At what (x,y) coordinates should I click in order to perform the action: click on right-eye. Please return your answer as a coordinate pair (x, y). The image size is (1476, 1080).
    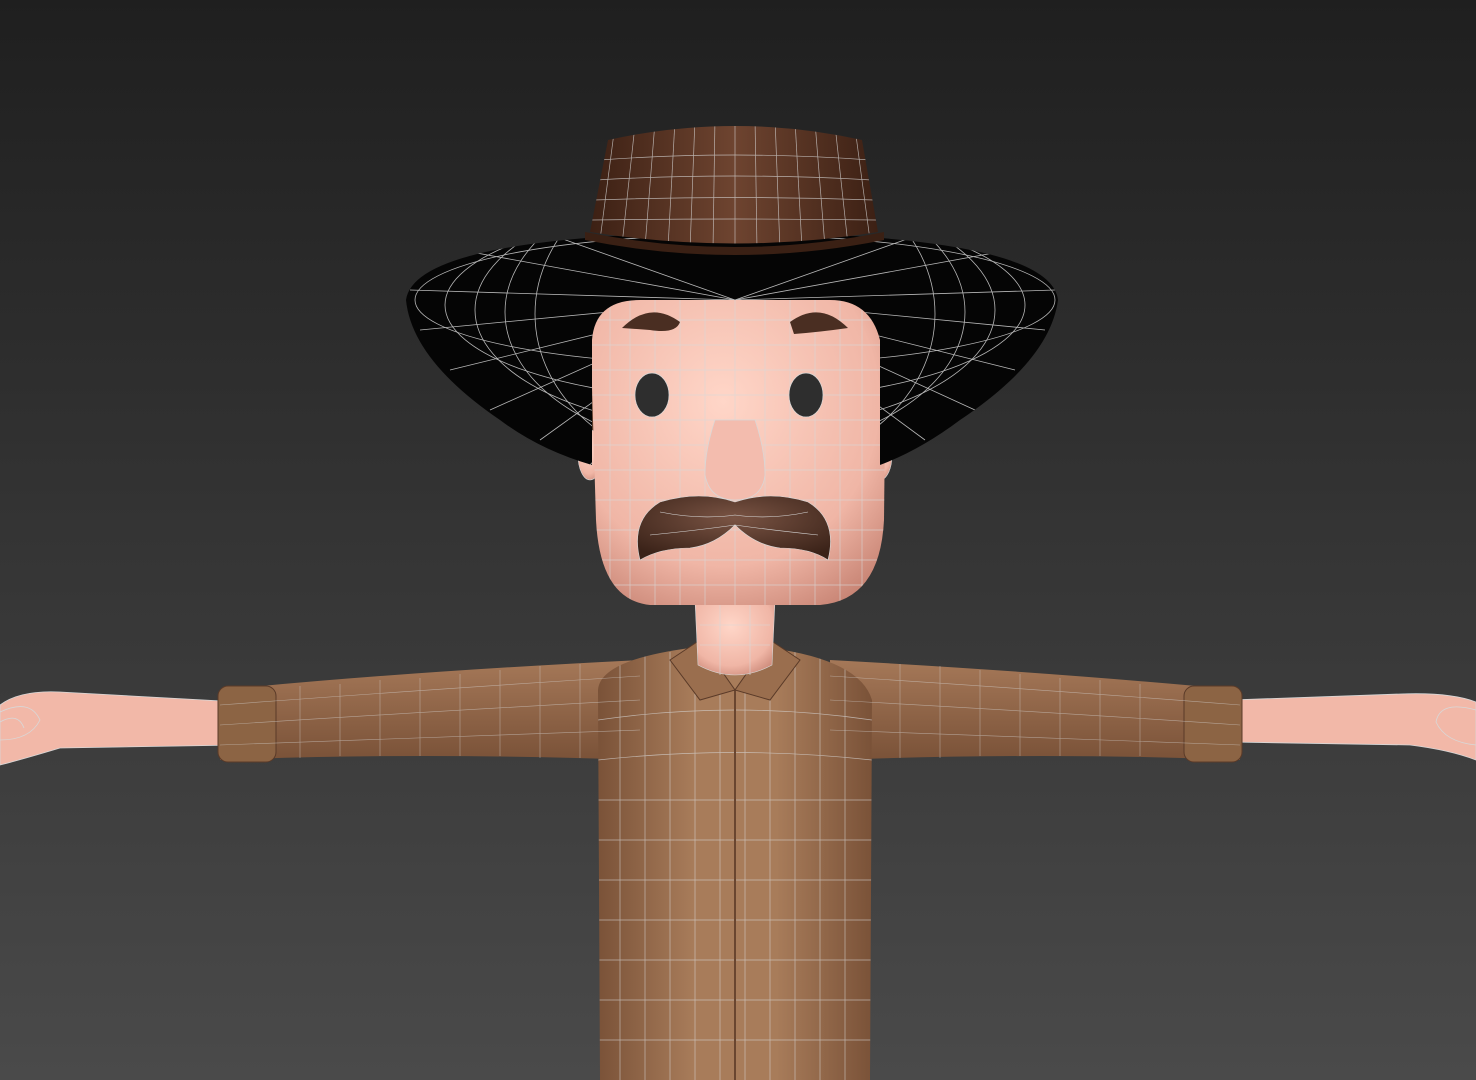
    Looking at the image, I should click on (806, 395).